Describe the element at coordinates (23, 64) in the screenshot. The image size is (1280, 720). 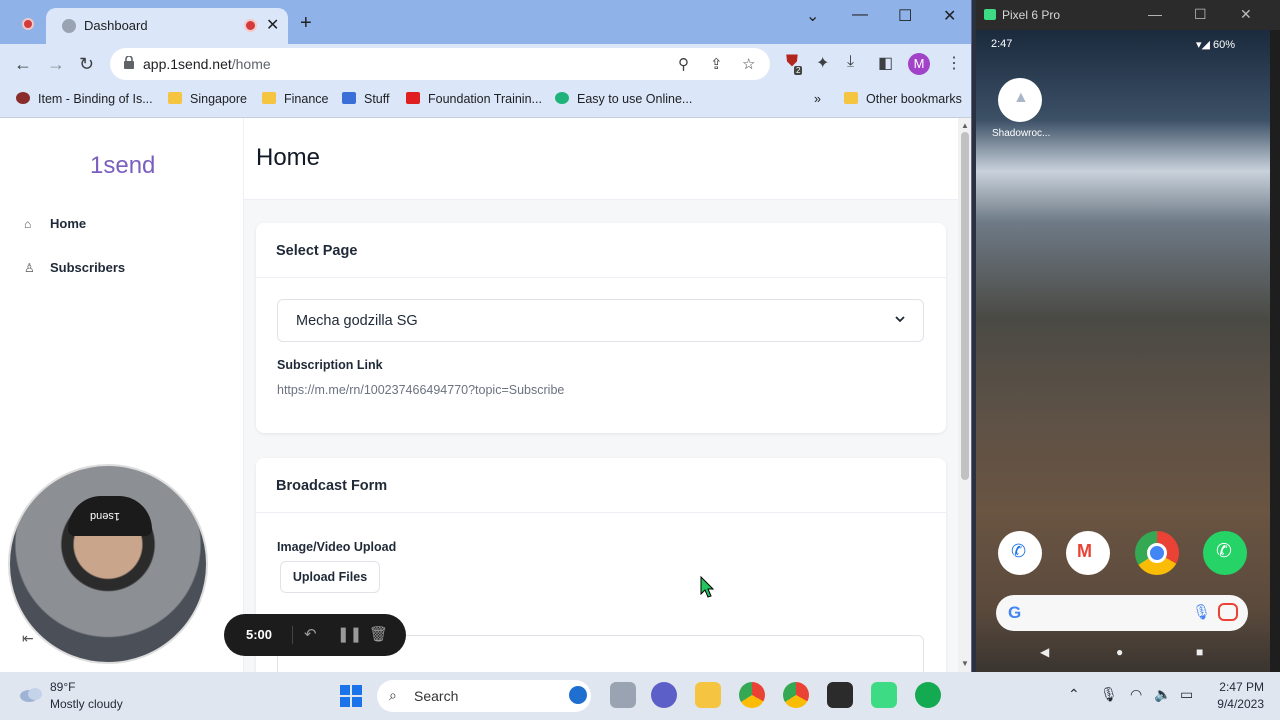
I see `back-button: ←` at that location.